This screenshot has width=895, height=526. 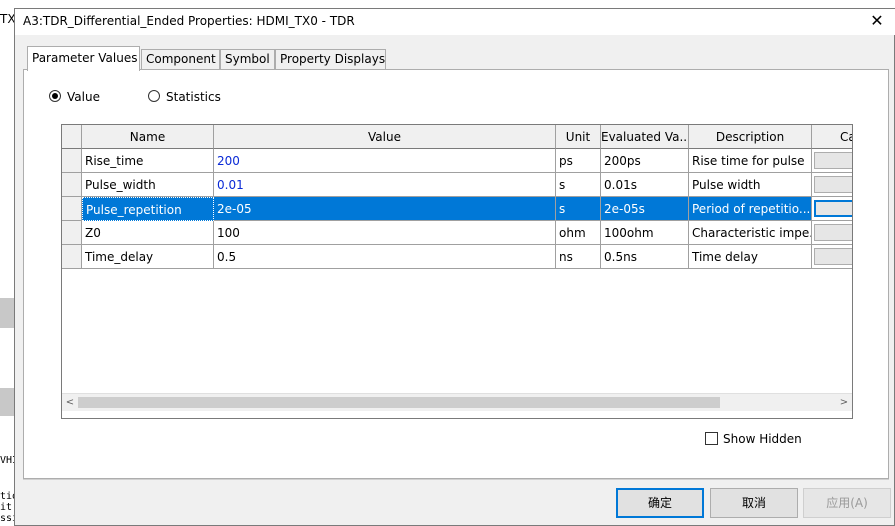 I want to click on table-row: Pulse_width 0.01 s 0.01s Pulse width, so click(x=457, y=185).